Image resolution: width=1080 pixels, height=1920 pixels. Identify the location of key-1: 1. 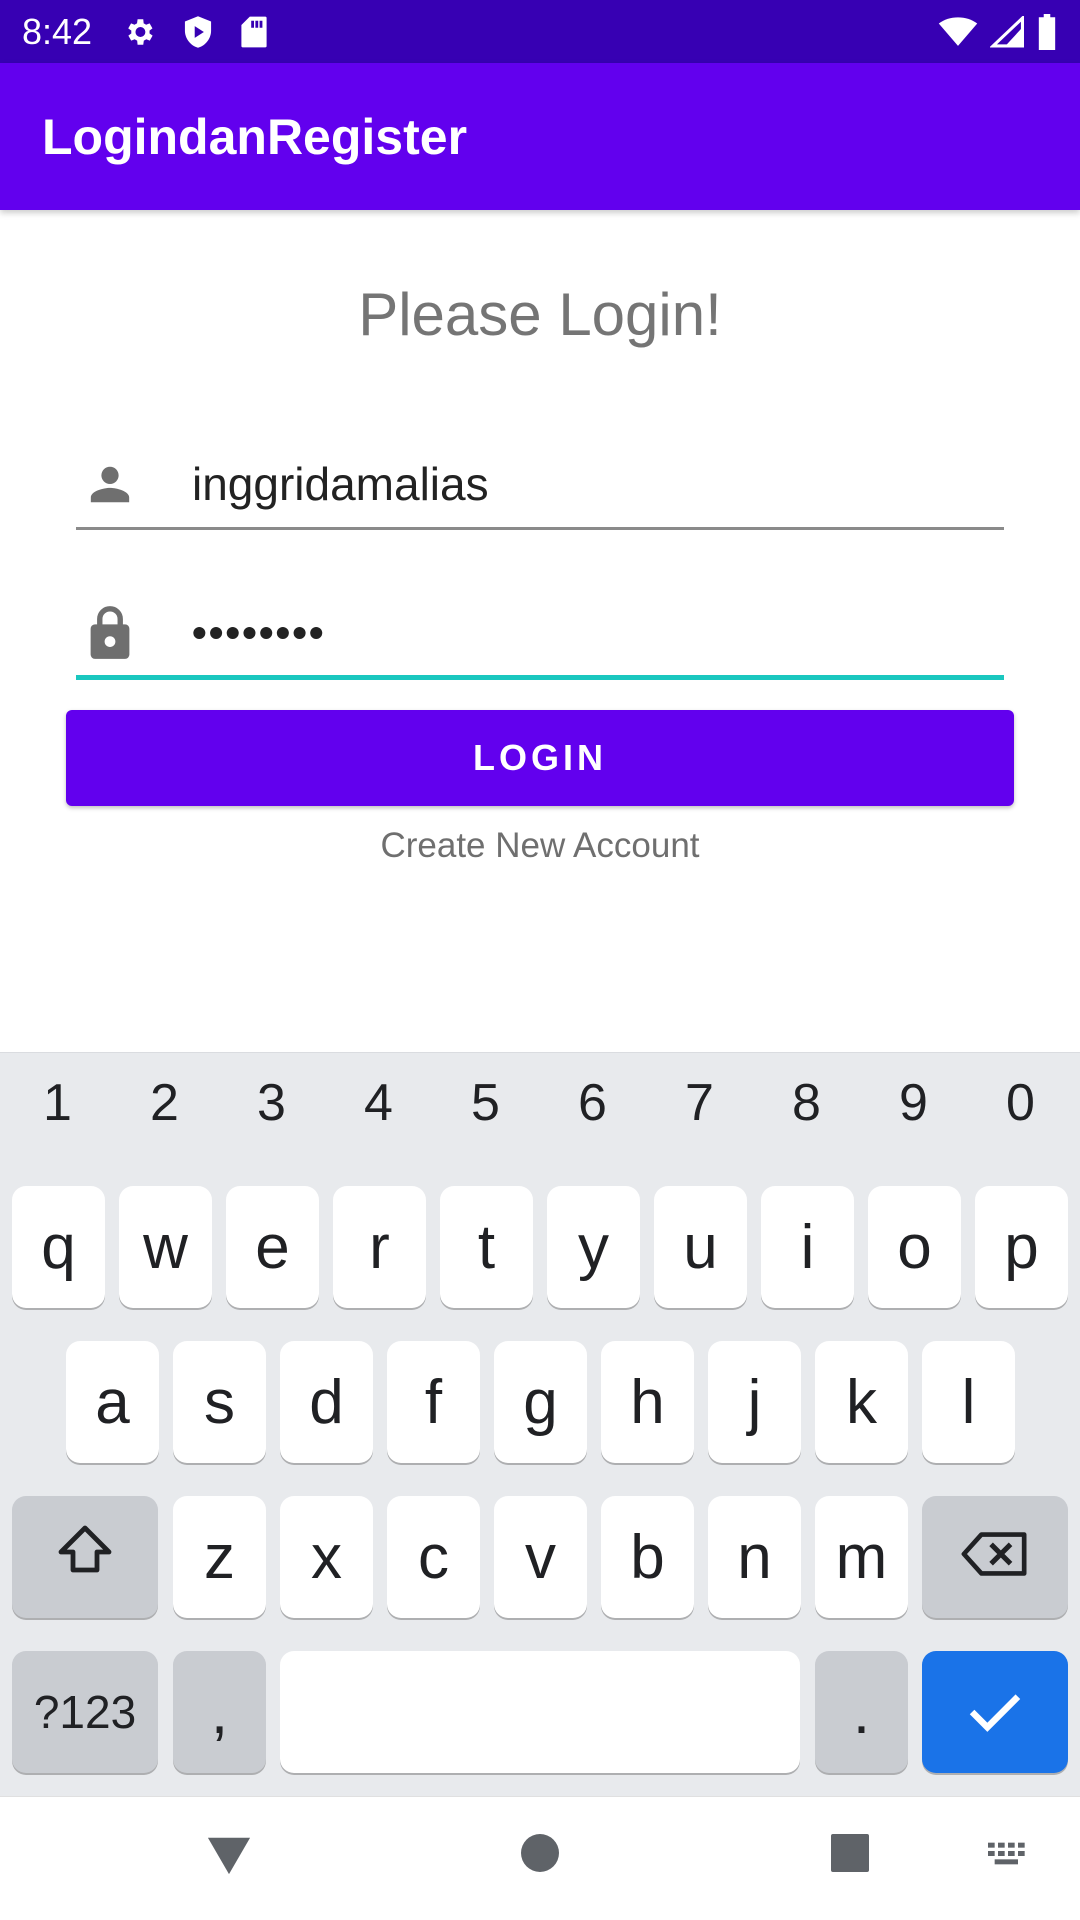
(57, 1103).